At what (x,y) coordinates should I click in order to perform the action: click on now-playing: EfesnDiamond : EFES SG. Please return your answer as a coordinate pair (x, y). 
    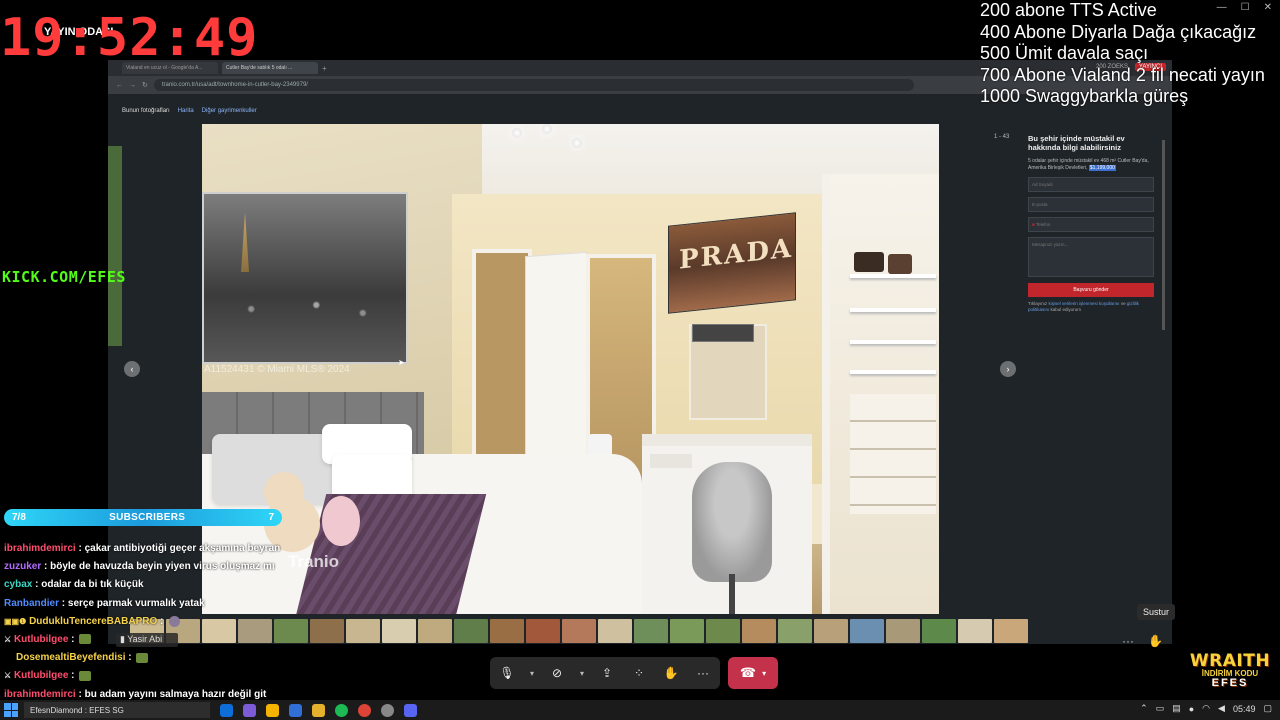
    Looking at the image, I should click on (117, 710).